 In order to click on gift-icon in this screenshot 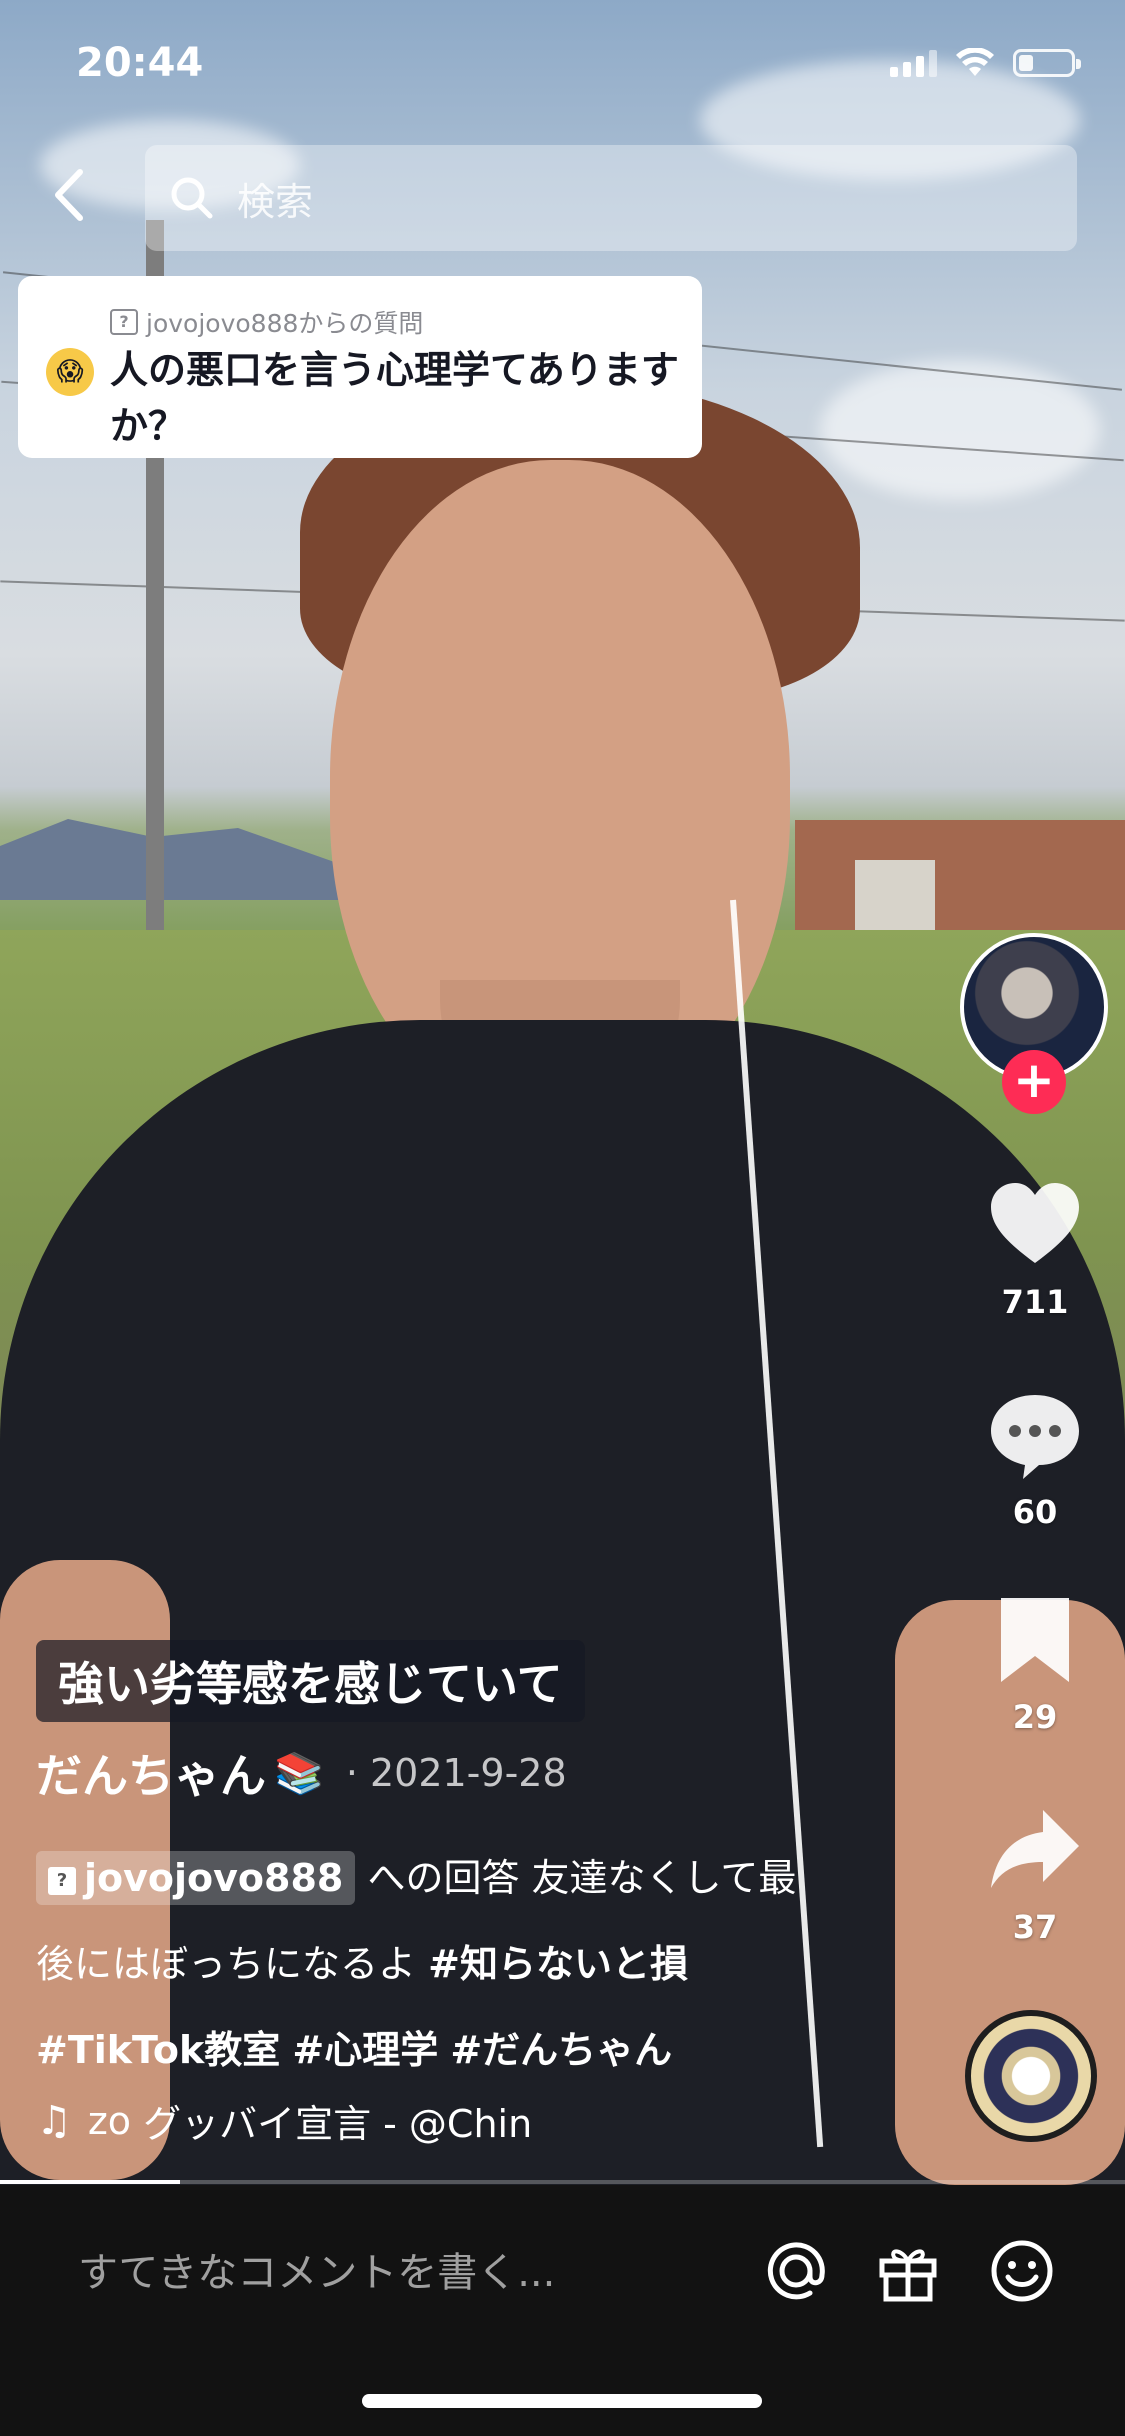, I will do `click(908, 2271)`.